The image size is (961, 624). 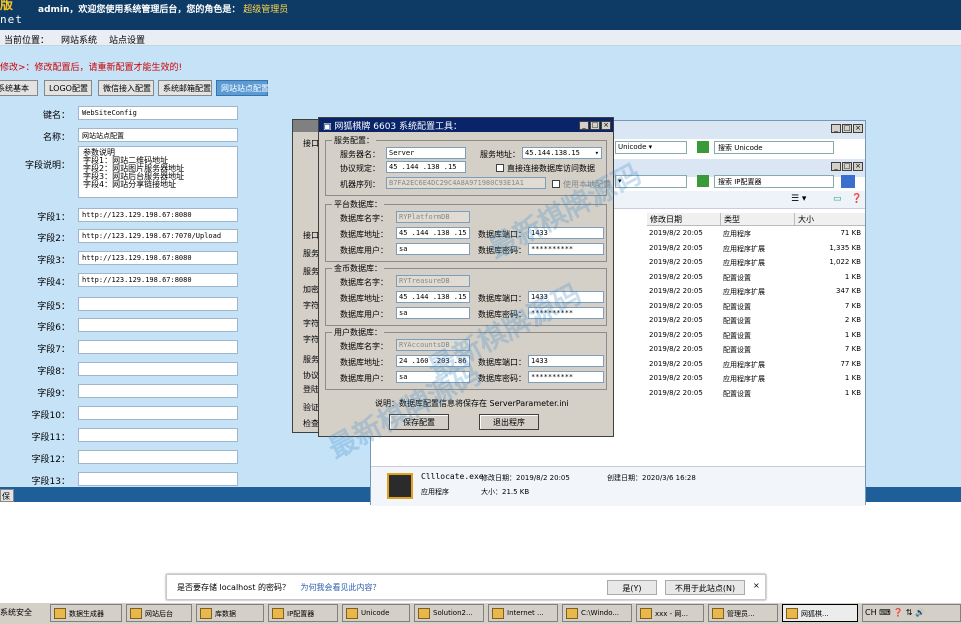 I want to click on network-icon: ⇅, so click(x=909, y=612).